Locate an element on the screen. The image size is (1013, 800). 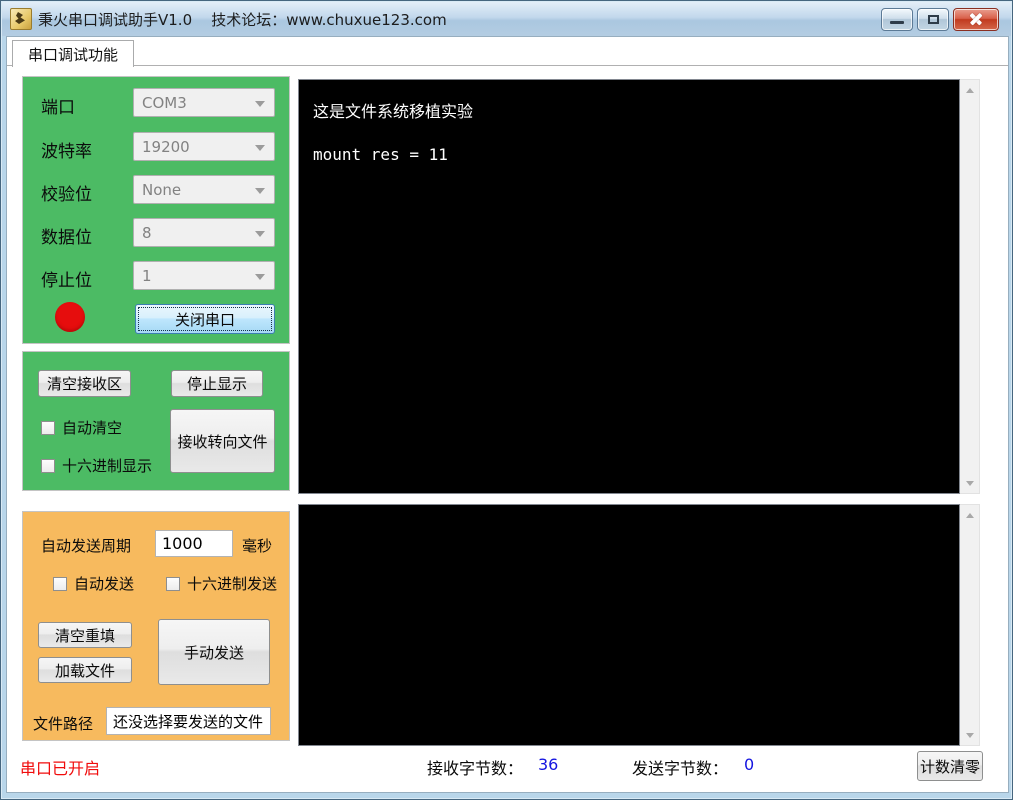
port-label: 端口 is located at coordinates (58, 108).